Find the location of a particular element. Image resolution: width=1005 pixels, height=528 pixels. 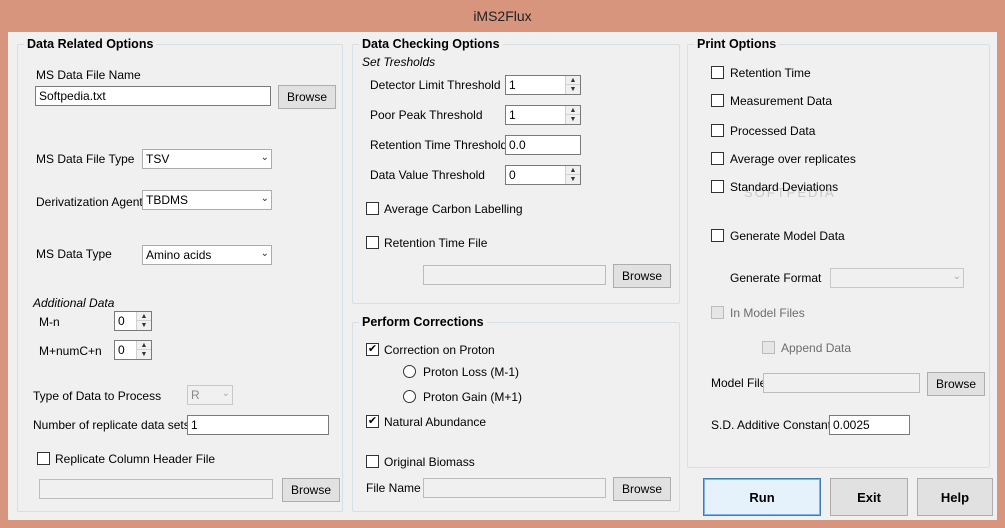

original-biomass-label: Original Biomass is located at coordinates (429, 462).